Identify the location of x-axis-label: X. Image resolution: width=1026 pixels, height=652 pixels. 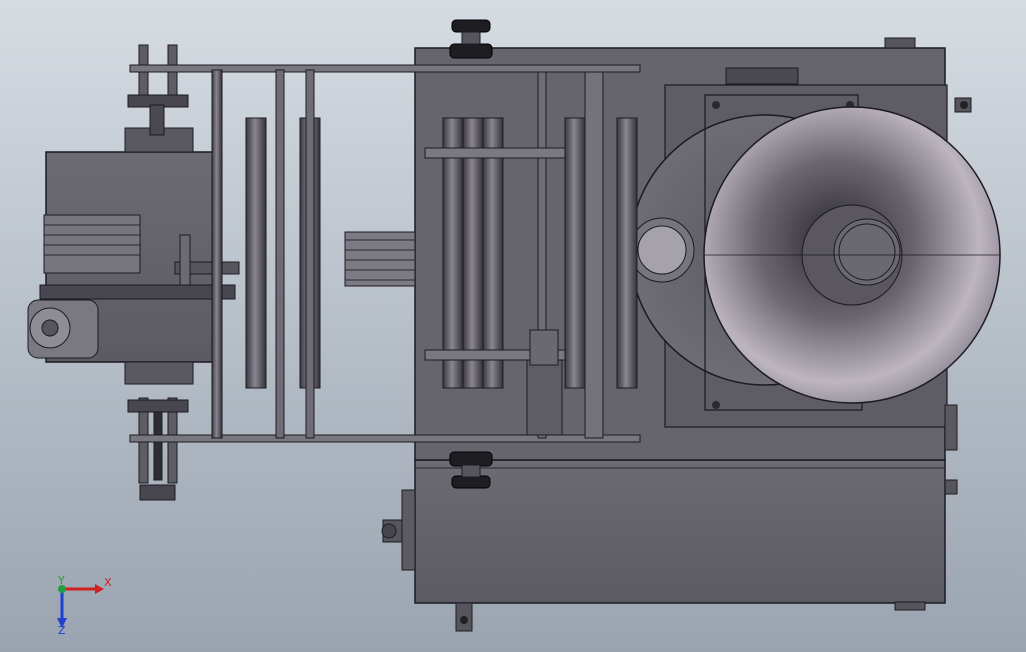
(108, 582).